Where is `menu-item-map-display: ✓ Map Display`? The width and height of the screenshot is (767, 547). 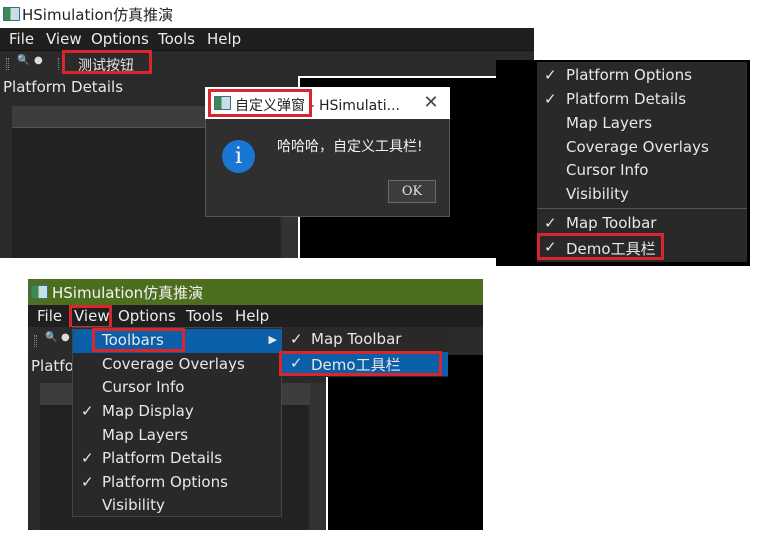
menu-item-map-display: ✓ Map Display is located at coordinates (178, 412).